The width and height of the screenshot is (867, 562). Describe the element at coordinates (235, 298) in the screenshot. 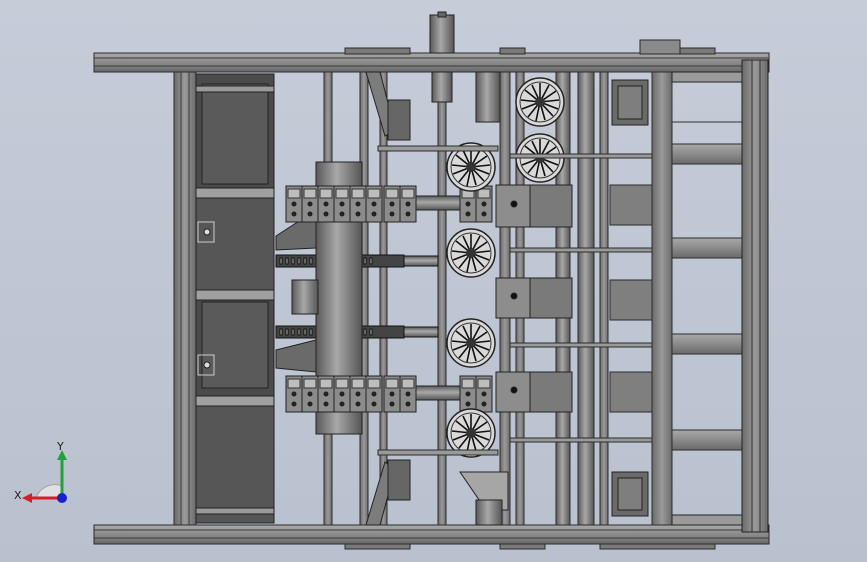

I see `left-storage-panels` at that location.